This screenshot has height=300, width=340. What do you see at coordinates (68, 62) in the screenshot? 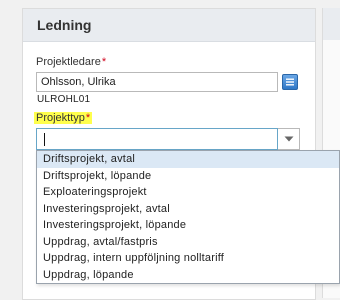
I see `projektledare-label-text: Projektledare` at bounding box center [68, 62].